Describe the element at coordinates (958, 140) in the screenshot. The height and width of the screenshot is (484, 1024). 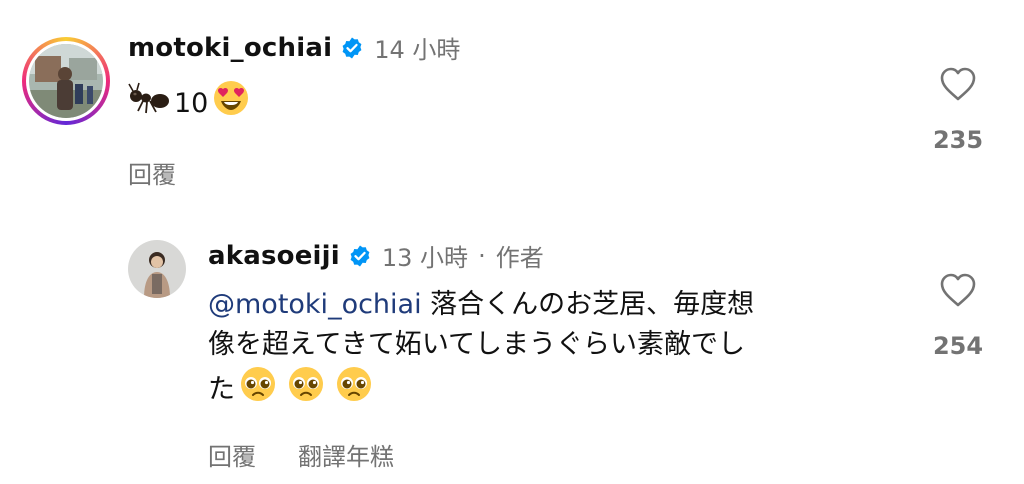
I see `like-count: 235` at that location.